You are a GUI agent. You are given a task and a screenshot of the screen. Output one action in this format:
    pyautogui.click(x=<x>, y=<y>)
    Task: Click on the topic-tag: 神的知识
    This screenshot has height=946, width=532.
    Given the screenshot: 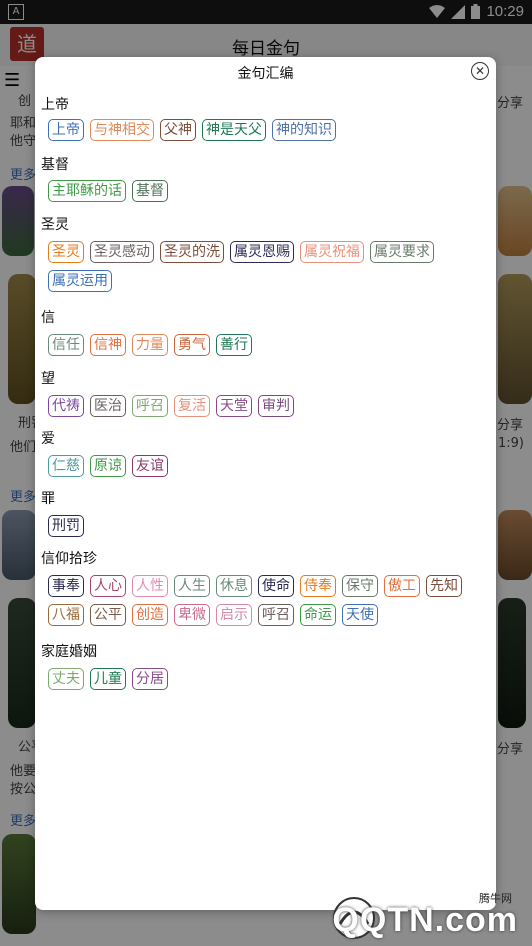 What is the action you would take?
    pyautogui.click(x=304, y=130)
    